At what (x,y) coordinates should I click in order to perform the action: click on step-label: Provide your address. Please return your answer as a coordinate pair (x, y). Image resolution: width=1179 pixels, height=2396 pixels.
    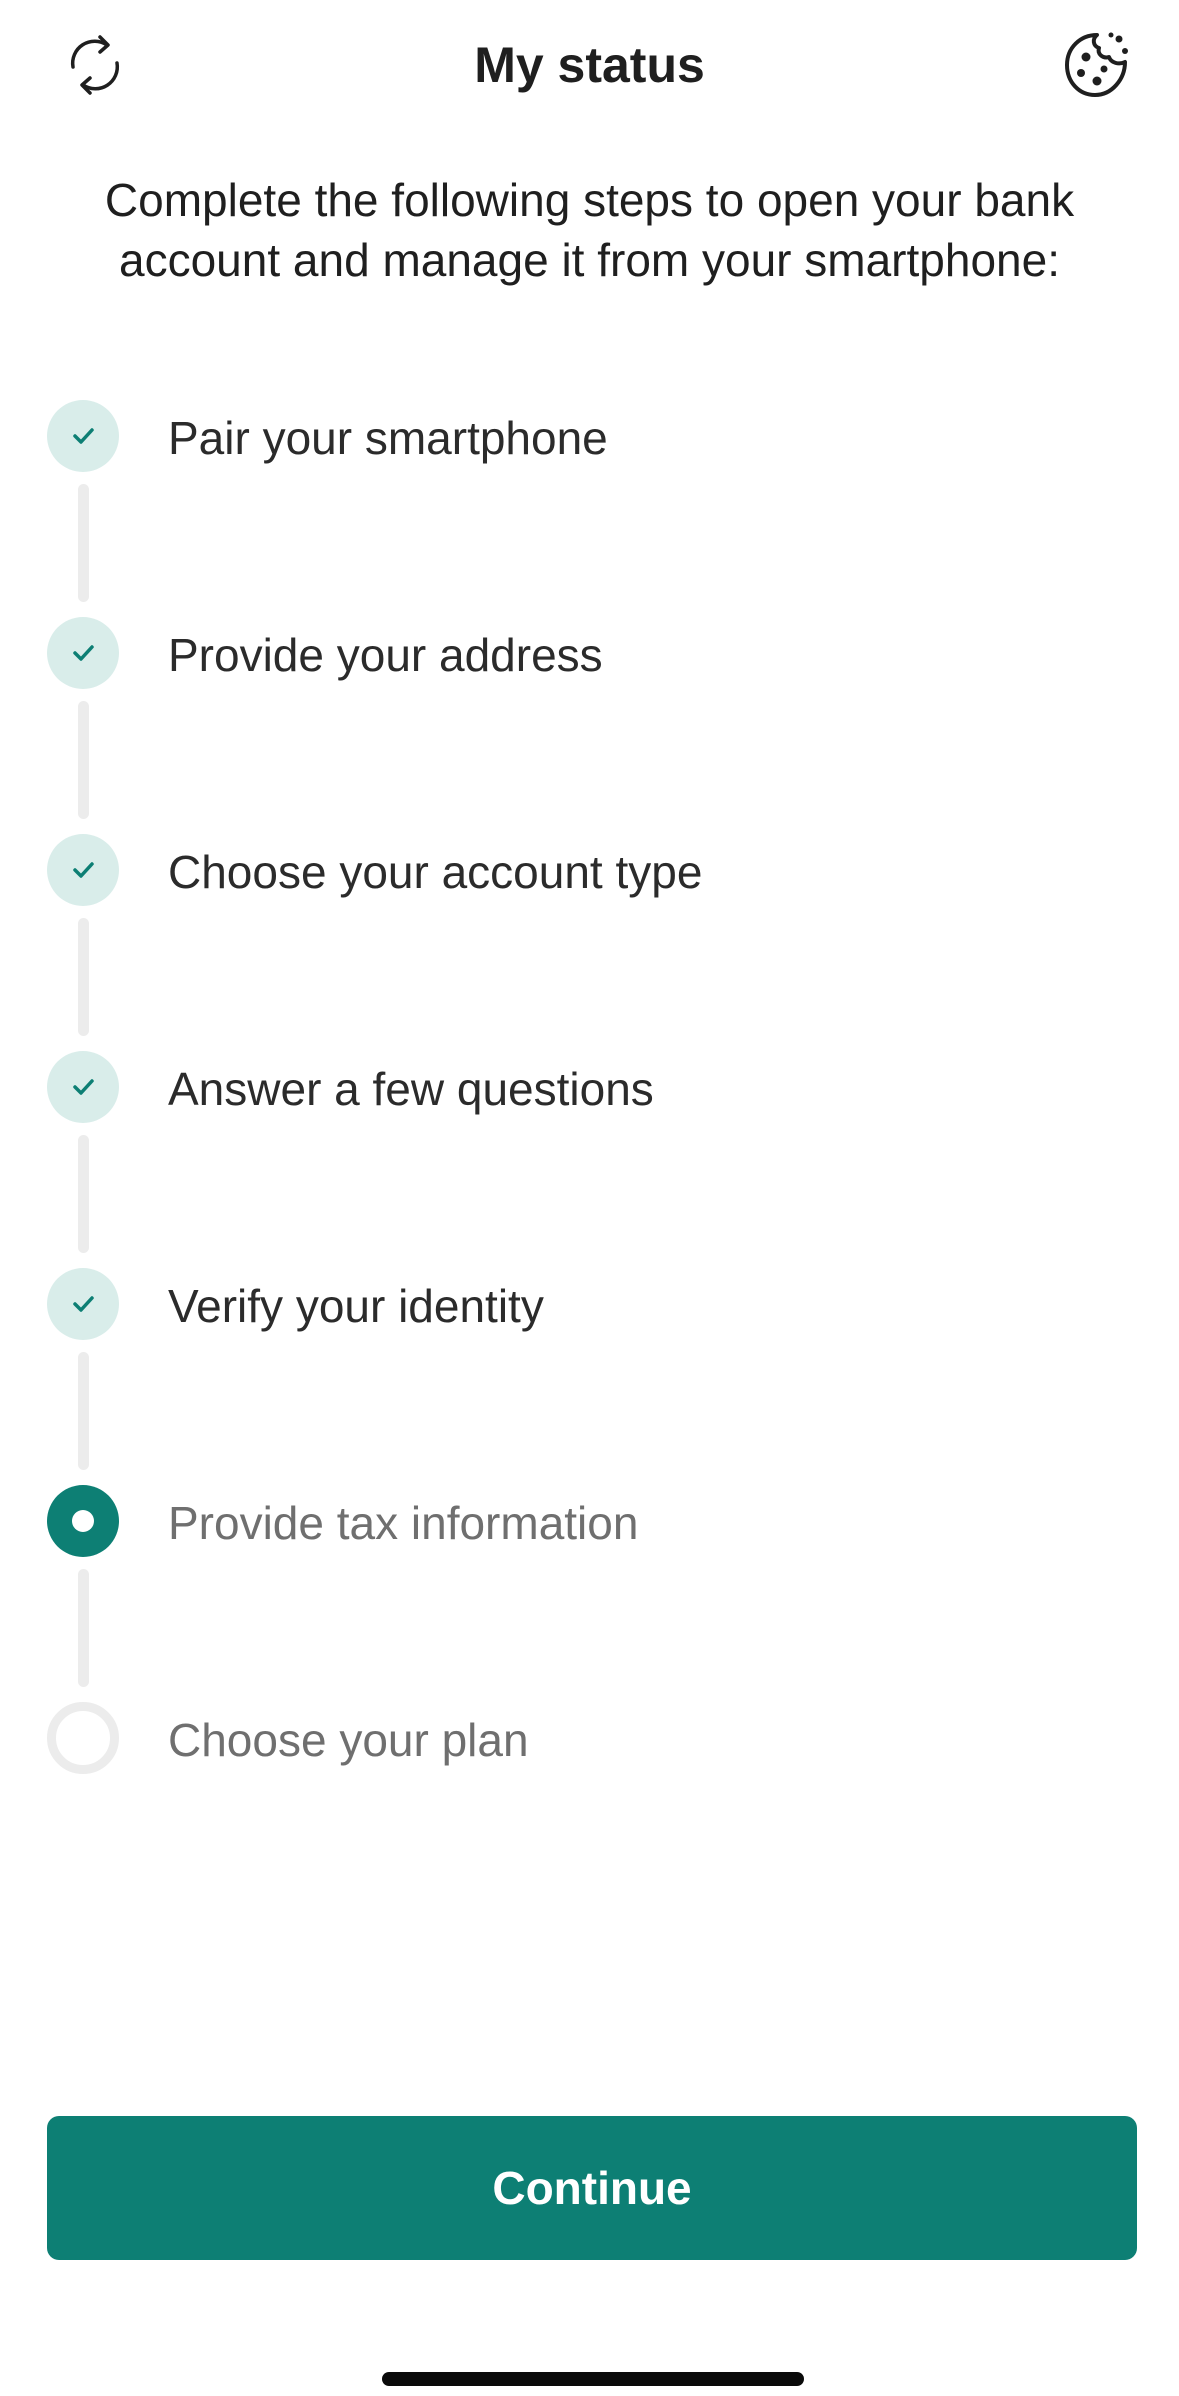
    Looking at the image, I should click on (385, 655).